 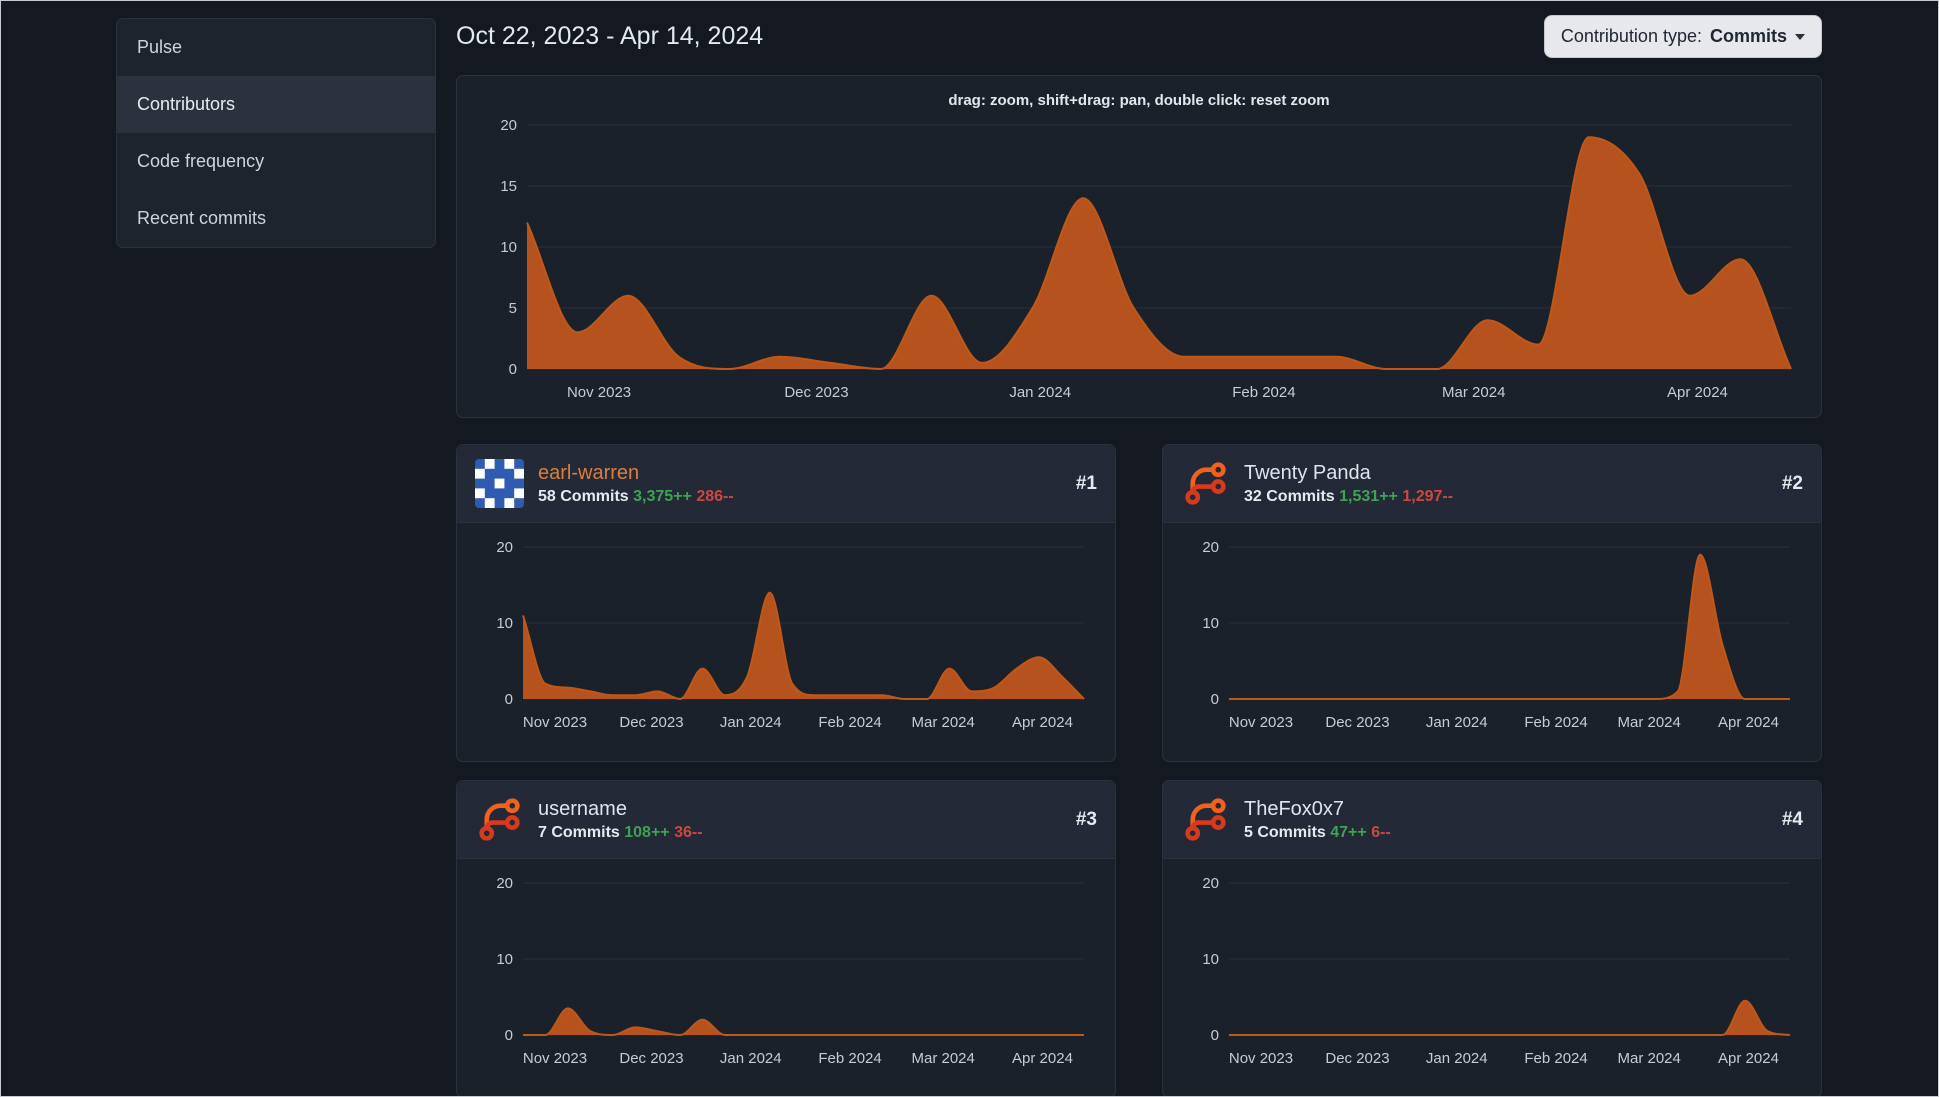 I want to click on commits-count: 7 Commits, so click(x=579, y=832).